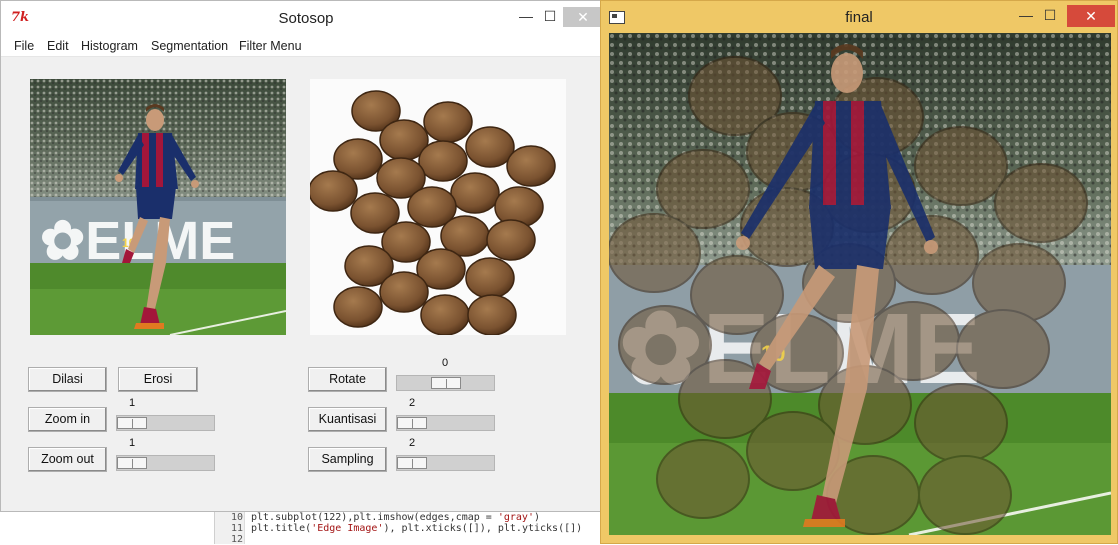  Describe the element at coordinates (158, 207) in the screenshot. I see `football-player-image: ✿ELME 10` at that location.